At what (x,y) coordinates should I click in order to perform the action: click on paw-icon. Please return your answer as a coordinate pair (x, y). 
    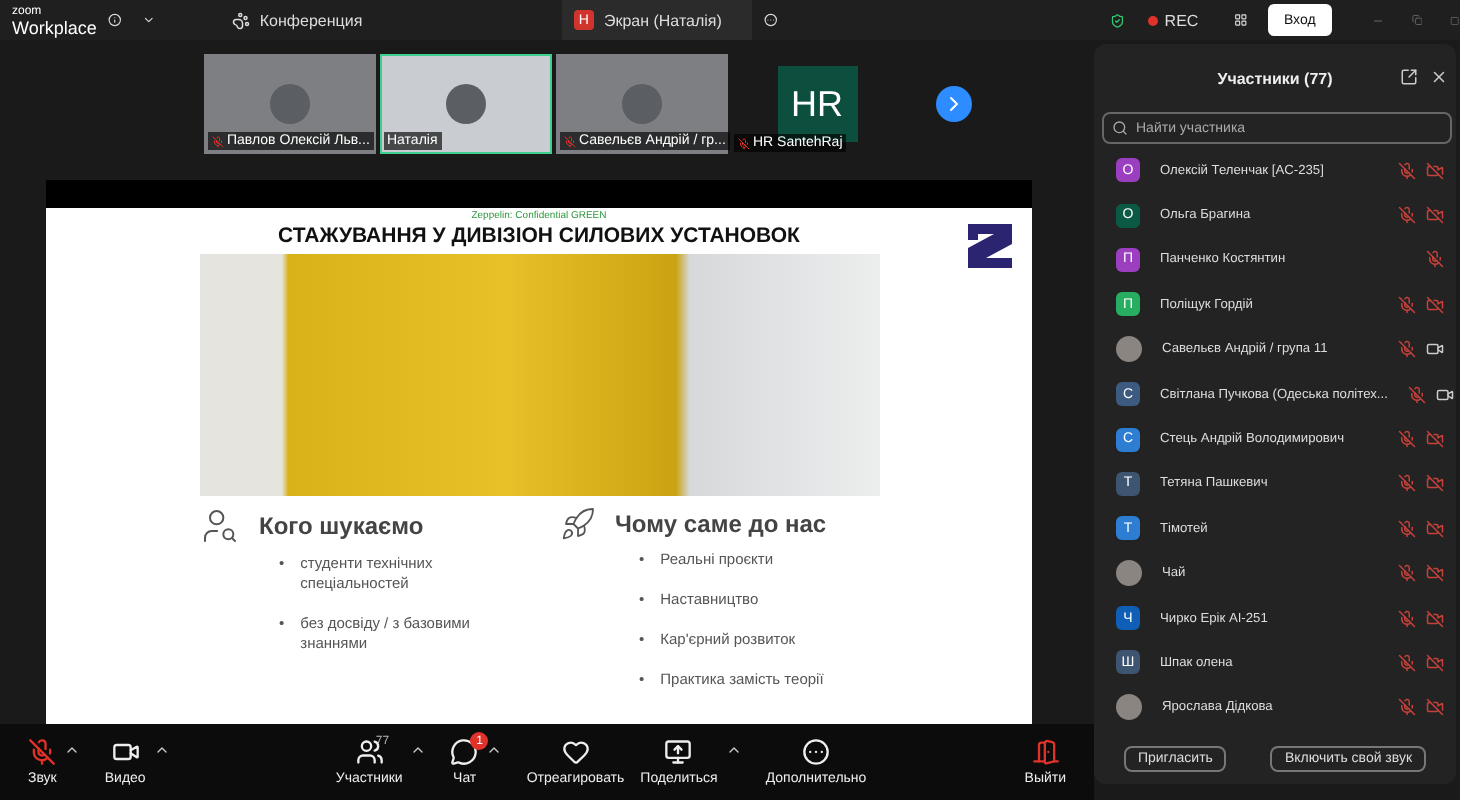
    Looking at the image, I should click on (240, 20).